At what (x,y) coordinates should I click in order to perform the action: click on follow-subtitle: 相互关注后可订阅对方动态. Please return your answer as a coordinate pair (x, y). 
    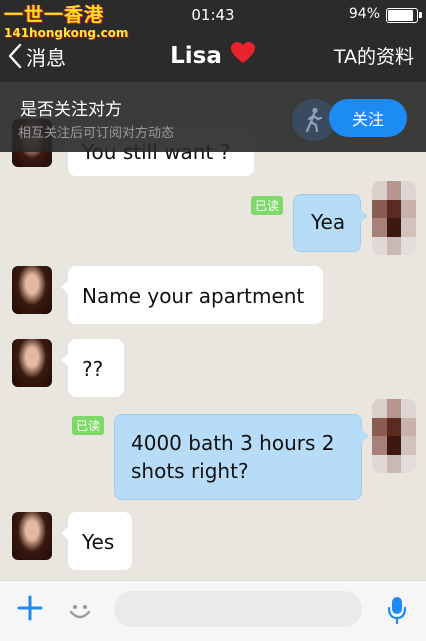
    Looking at the image, I should click on (96, 133).